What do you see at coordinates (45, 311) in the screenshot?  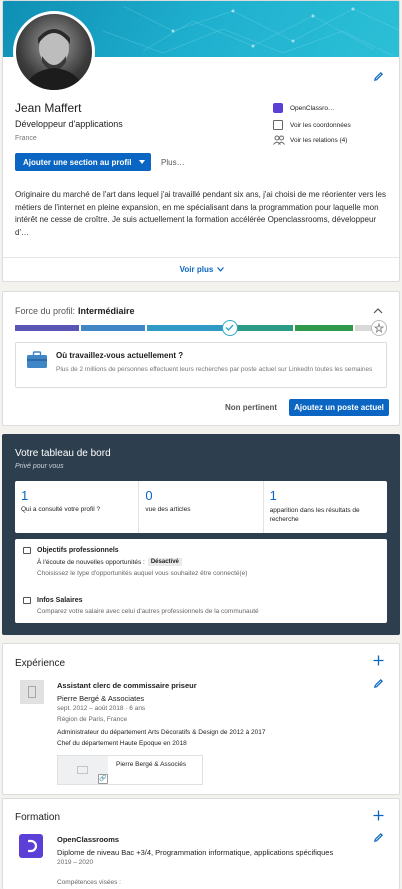 I see `strength-label: Force du profil:` at bounding box center [45, 311].